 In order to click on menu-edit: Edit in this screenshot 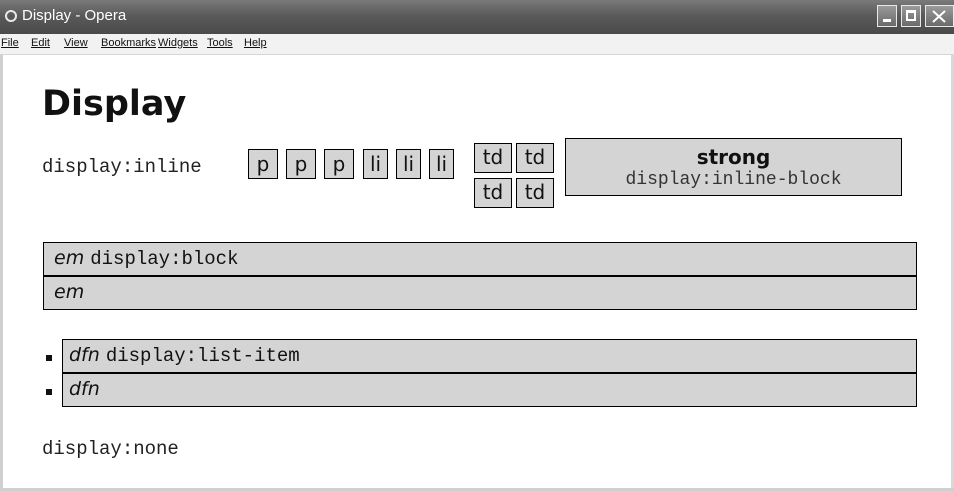, I will do `click(40, 43)`.